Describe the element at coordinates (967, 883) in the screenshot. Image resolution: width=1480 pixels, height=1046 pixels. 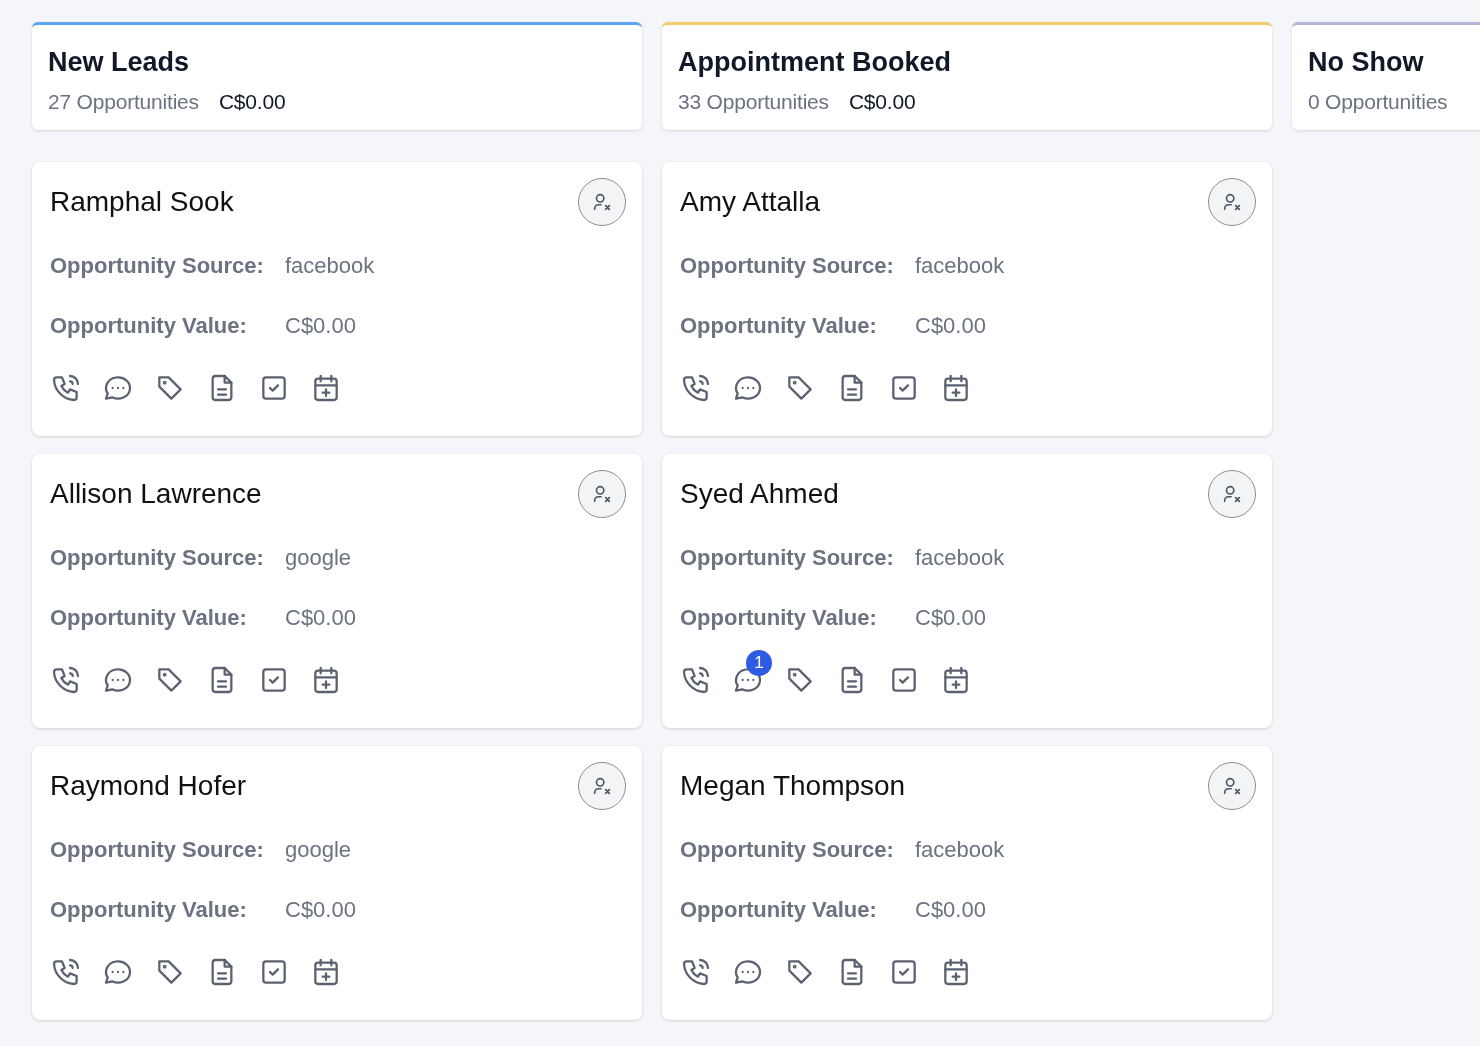
I see `opportunity-card: Megan Thompson Opportunity Source: facebook Opportunity Value: C$0.00` at that location.